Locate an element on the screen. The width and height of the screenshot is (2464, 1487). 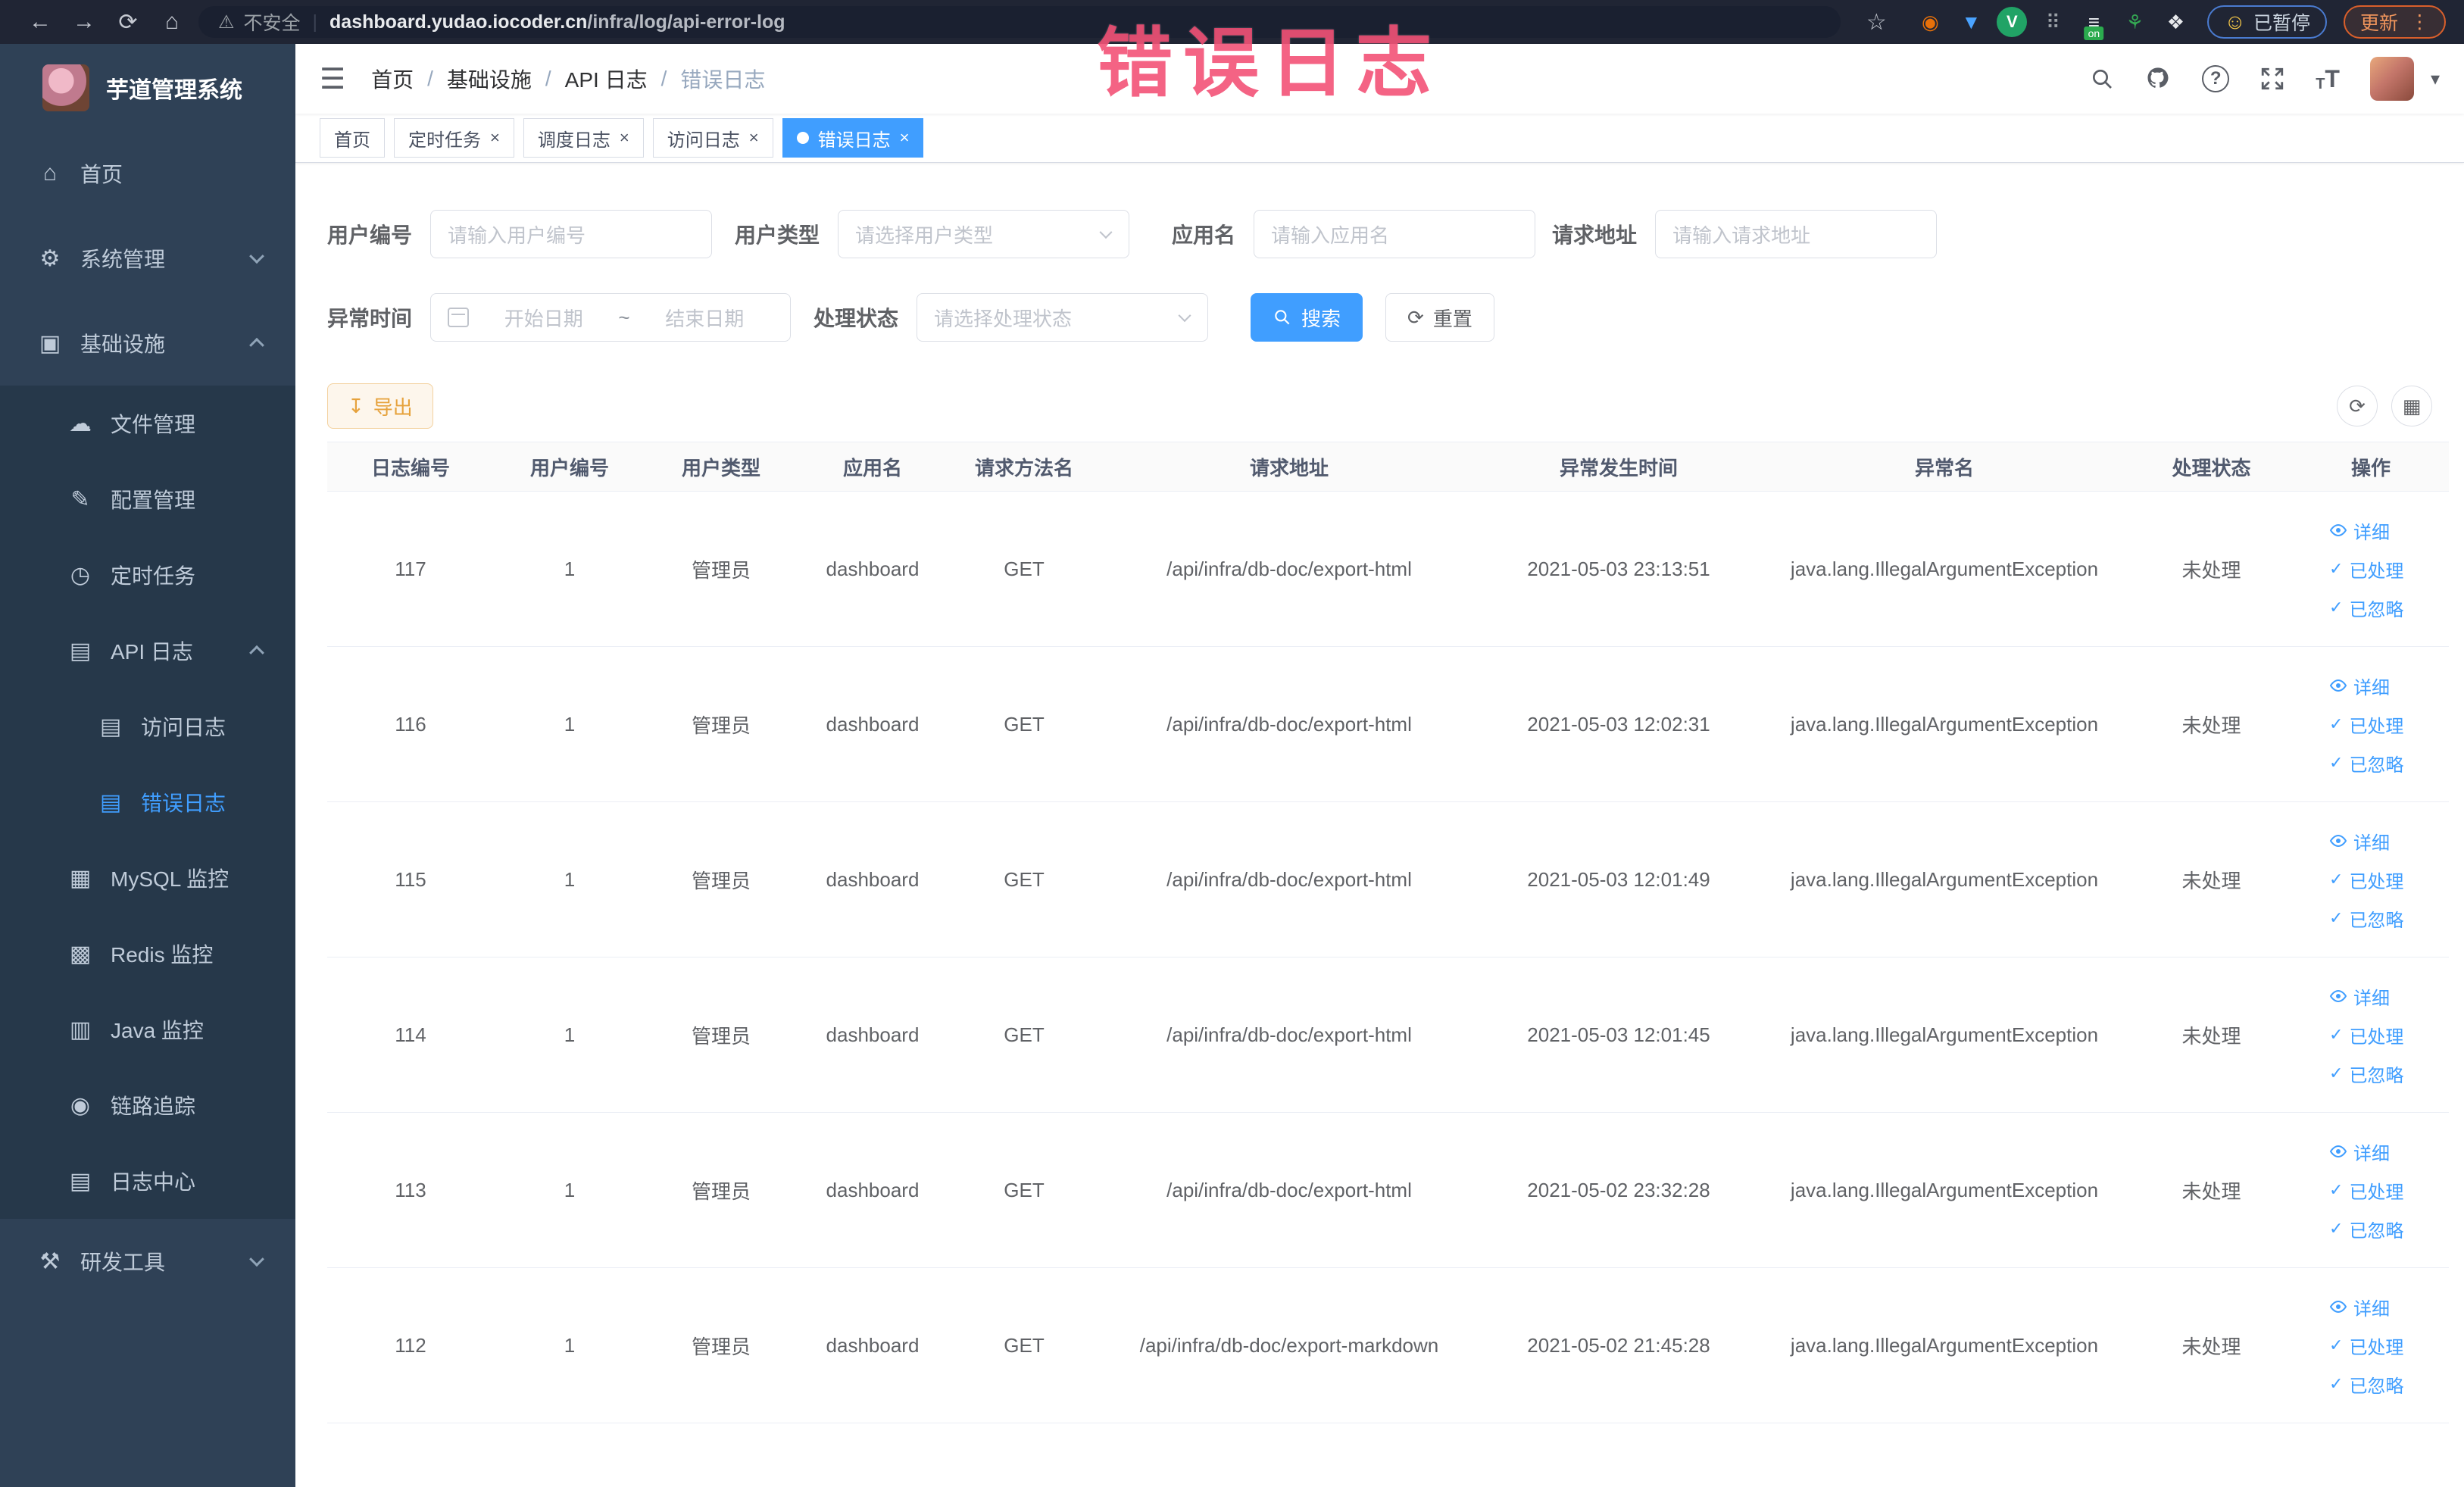
sidebar-item-access-logs: ▤ 访问日志 is located at coordinates (147, 726).